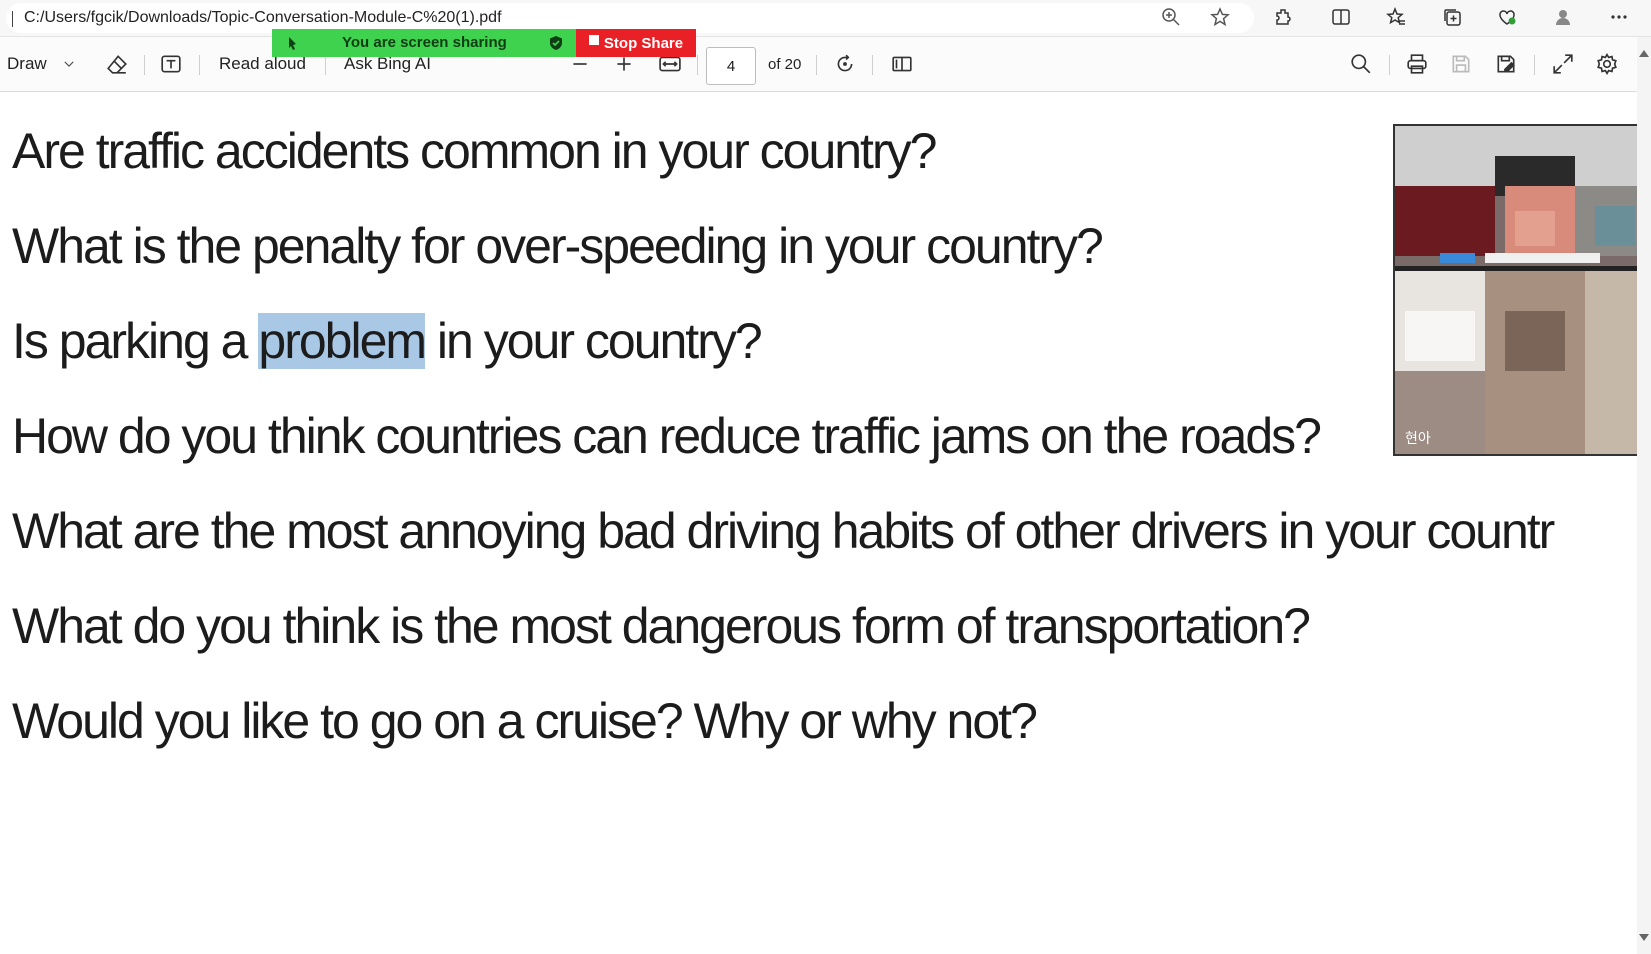  What do you see at coordinates (1396, 17) in the screenshot?
I see `favorites-icon` at bounding box center [1396, 17].